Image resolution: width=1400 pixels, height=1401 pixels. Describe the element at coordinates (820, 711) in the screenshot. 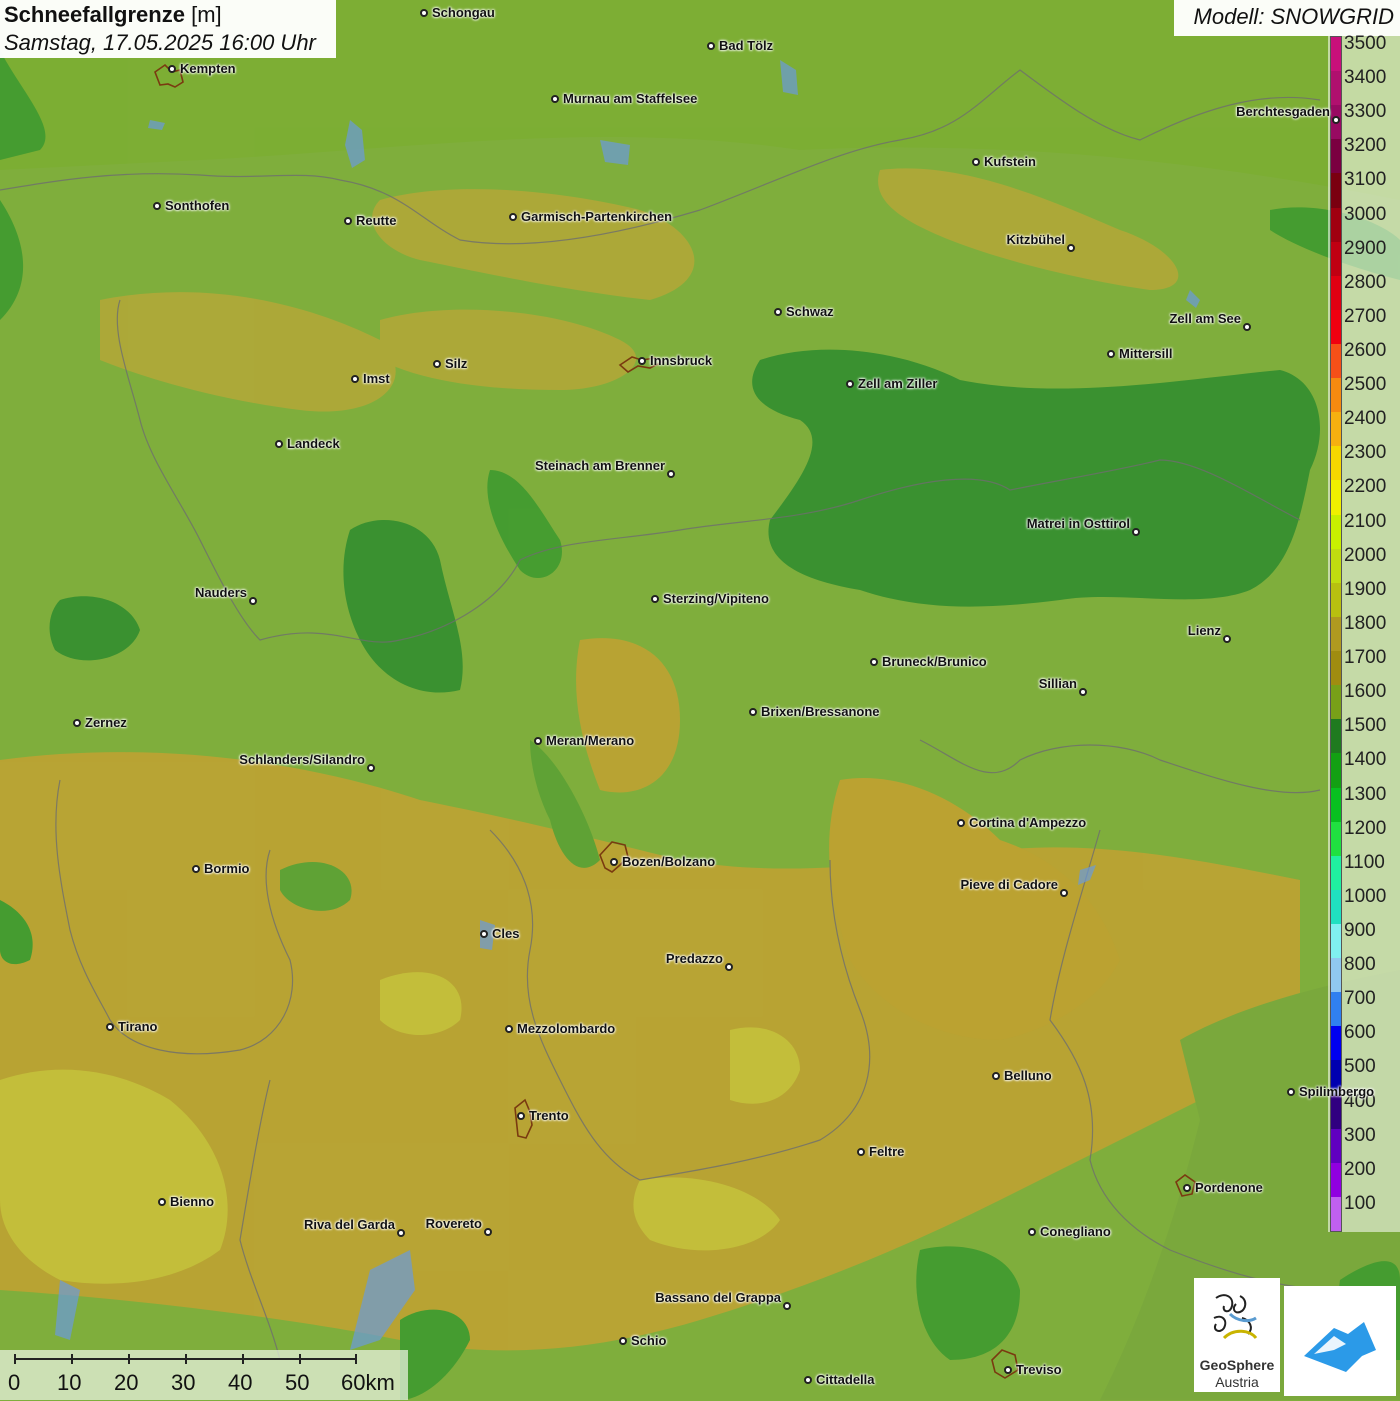

I see `city-label: Brixen/Bressanone` at that location.